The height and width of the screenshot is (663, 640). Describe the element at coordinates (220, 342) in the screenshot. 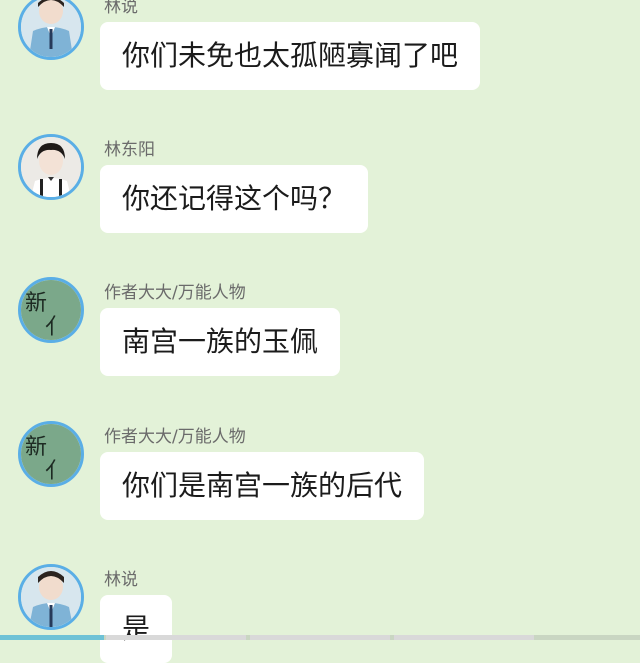

I see `message-bubble: 南宫一族的玉佩` at that location.